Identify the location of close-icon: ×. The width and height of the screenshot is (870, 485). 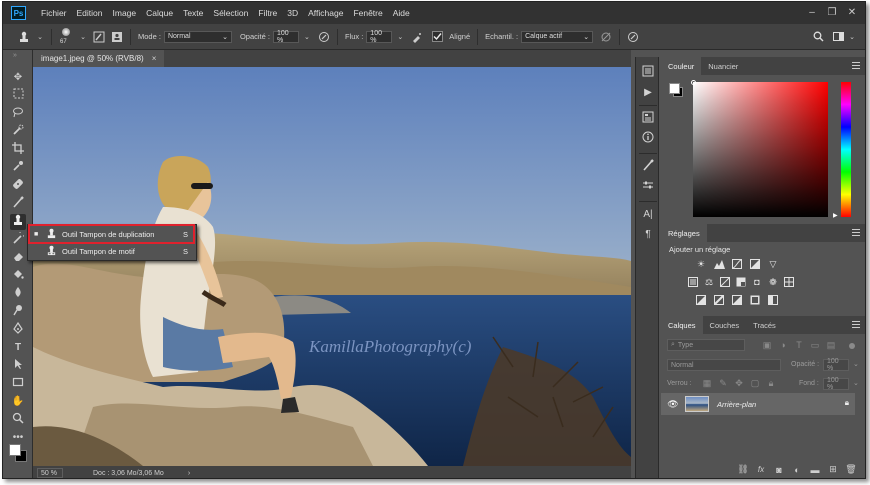
(154, 58).